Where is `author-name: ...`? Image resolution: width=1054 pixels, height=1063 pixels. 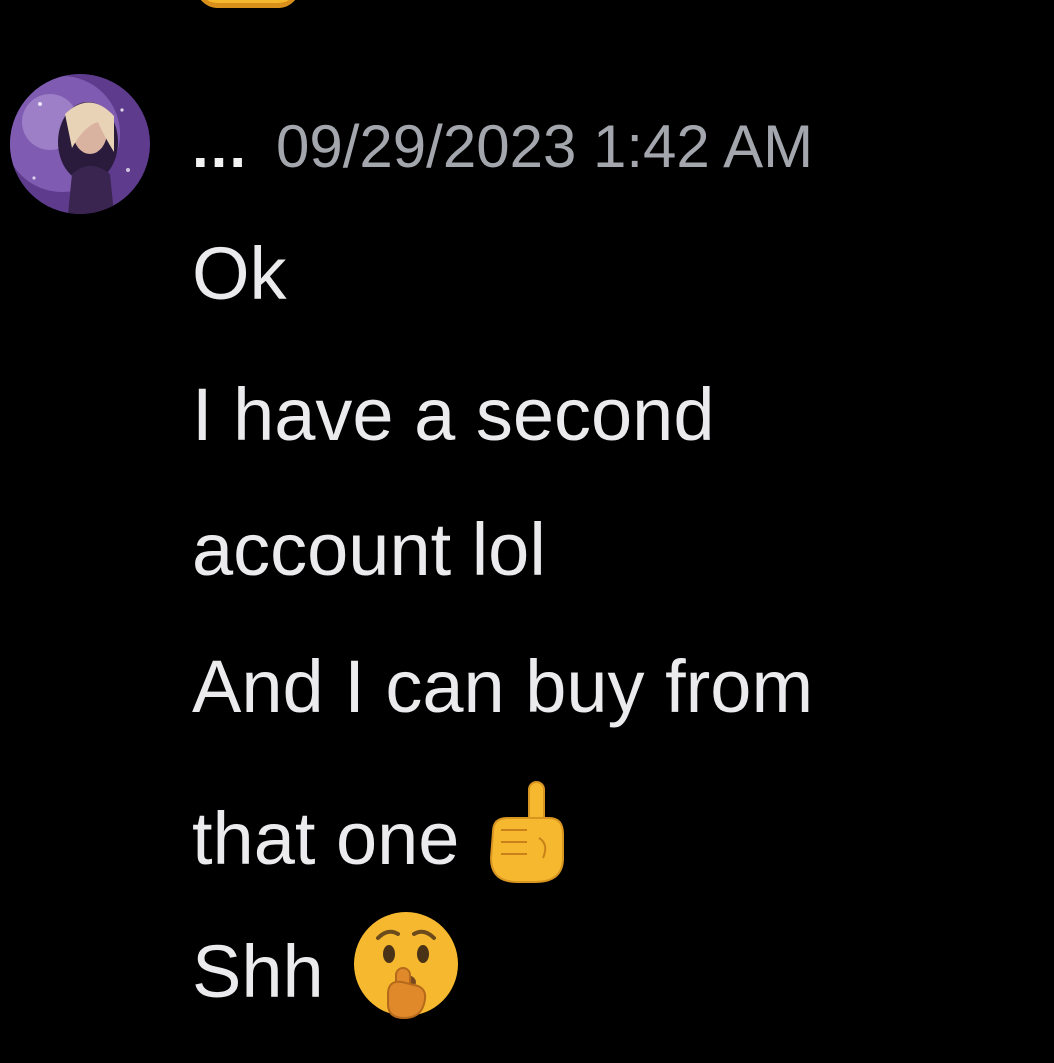 author-name: ... is located at coordinates (220, 147).